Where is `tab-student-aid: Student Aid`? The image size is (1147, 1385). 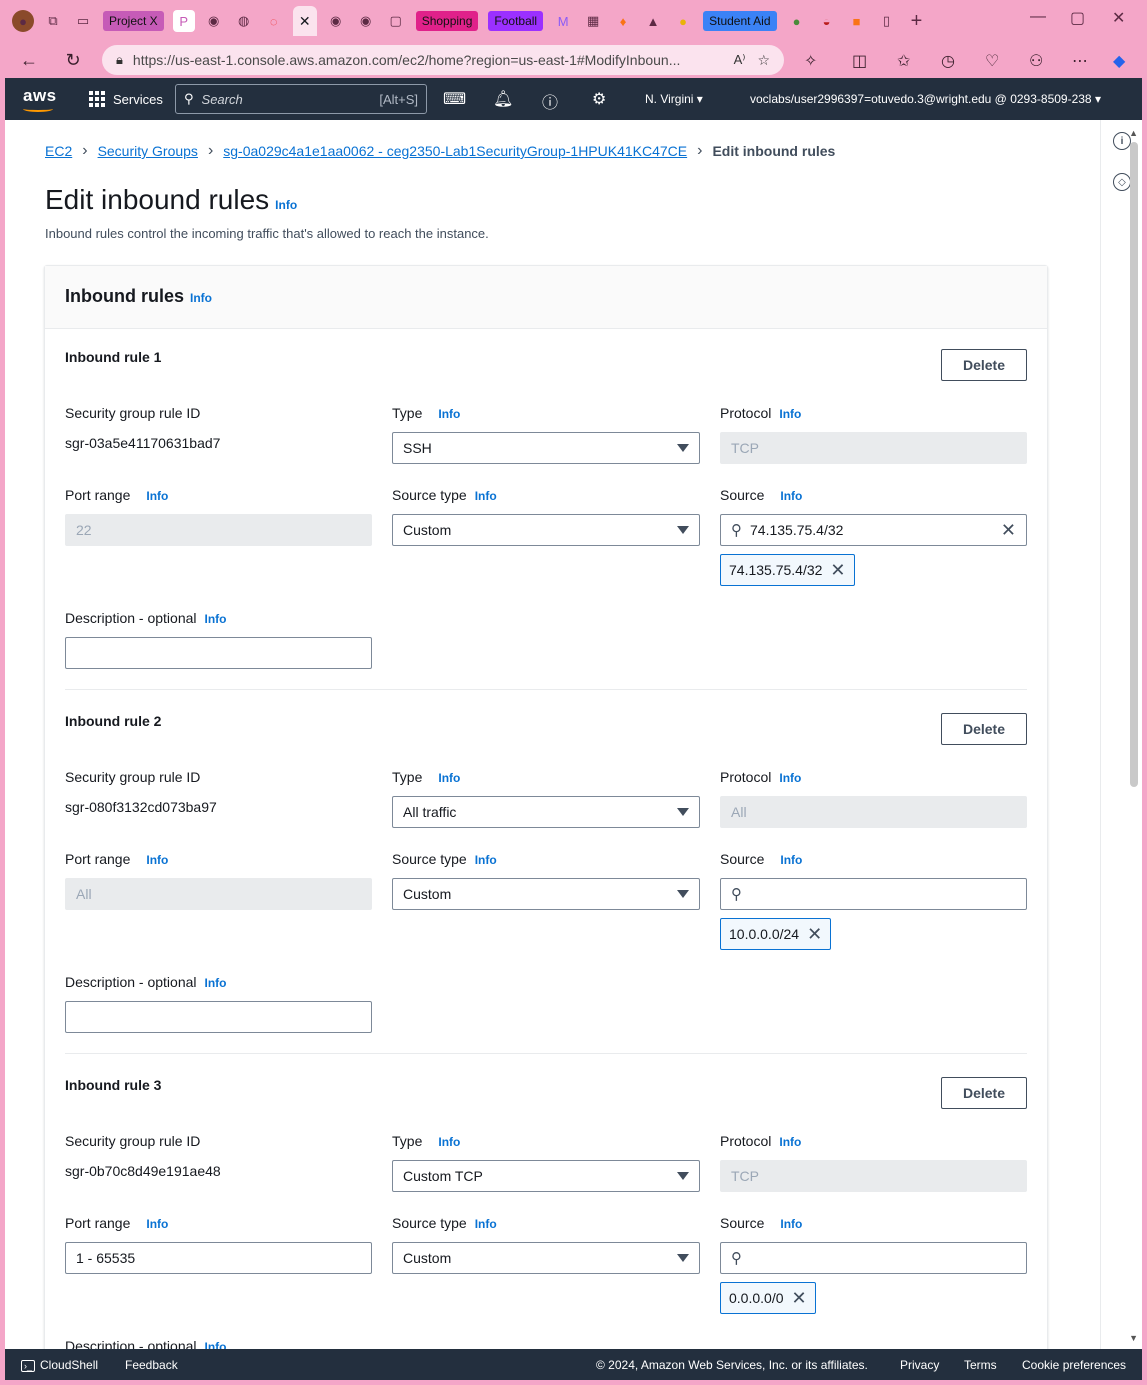 tab-student-aid: Student Aid is located at coordinates (740, 21).